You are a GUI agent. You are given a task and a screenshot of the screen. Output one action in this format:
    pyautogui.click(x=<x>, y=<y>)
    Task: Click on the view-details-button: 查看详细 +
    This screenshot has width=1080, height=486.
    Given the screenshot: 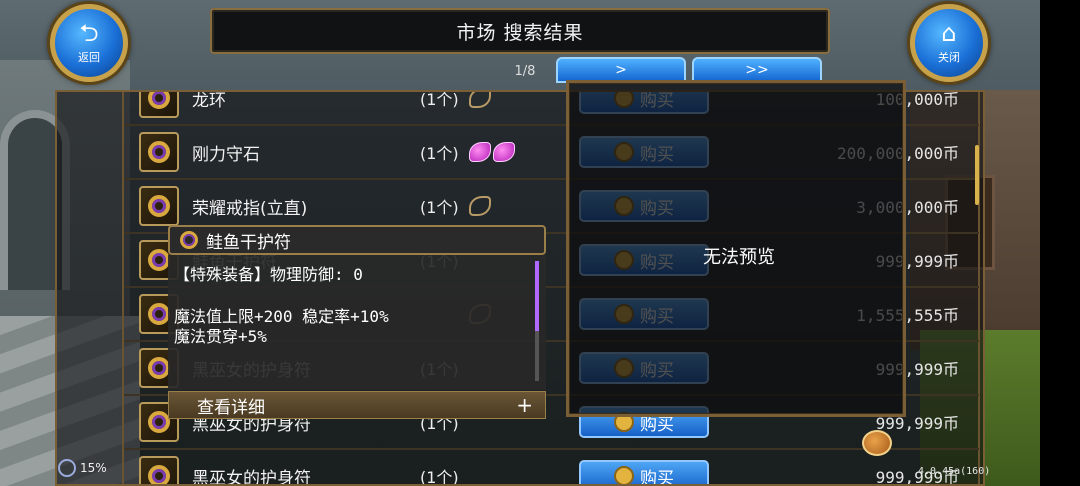 What is the action you would take?
    pyautogui.click(x=357, y=405)
    